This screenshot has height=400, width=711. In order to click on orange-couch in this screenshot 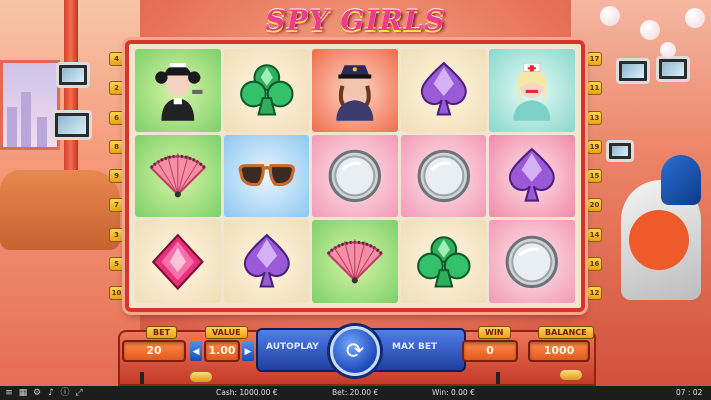, I will do `click(60, 210)`.